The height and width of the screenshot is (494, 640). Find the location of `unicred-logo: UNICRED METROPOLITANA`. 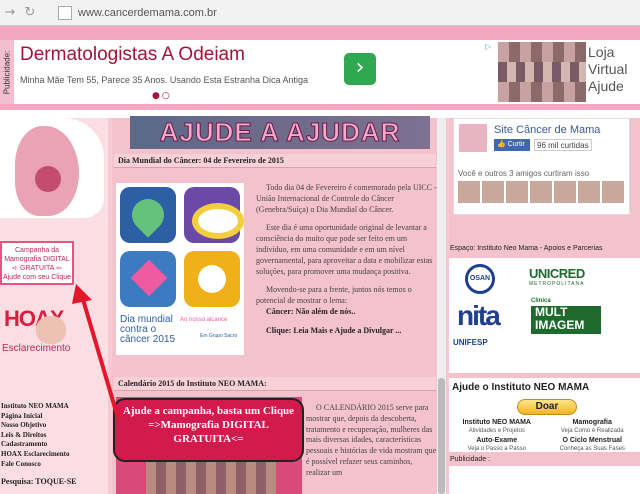

unicred-logo: UNICRED METROPOLITANA is located at coordinates (557, 276).